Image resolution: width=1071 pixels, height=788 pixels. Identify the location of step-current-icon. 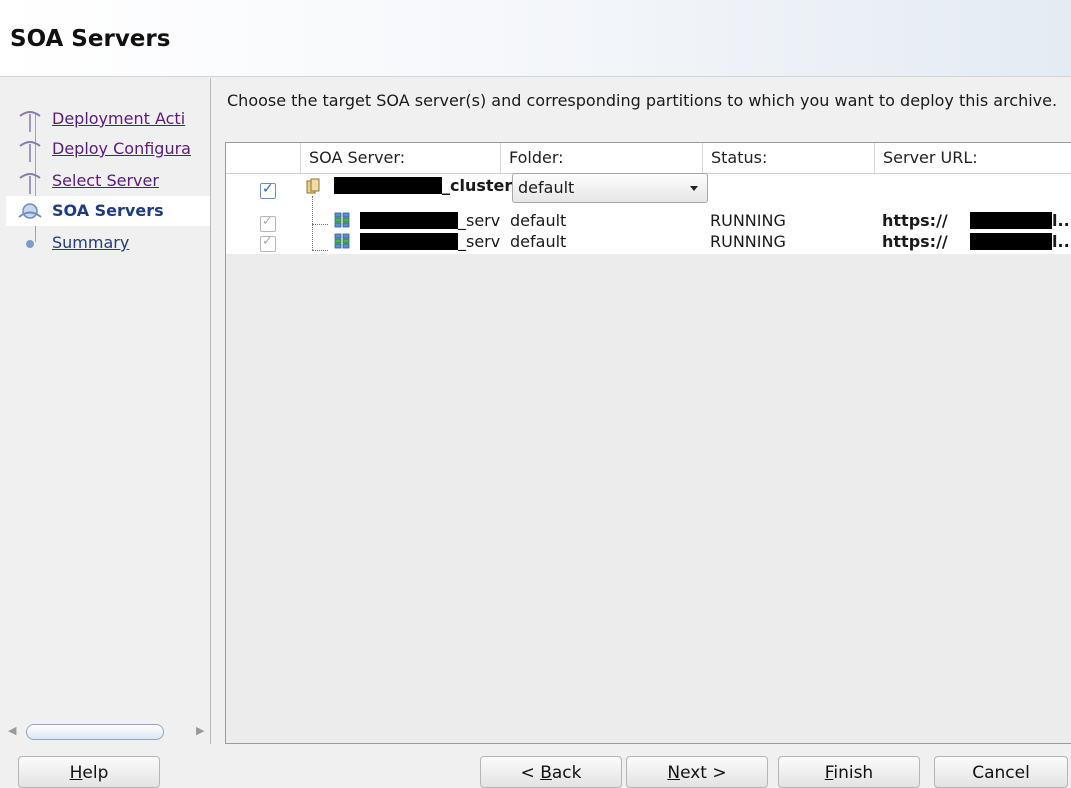
(30, 211).